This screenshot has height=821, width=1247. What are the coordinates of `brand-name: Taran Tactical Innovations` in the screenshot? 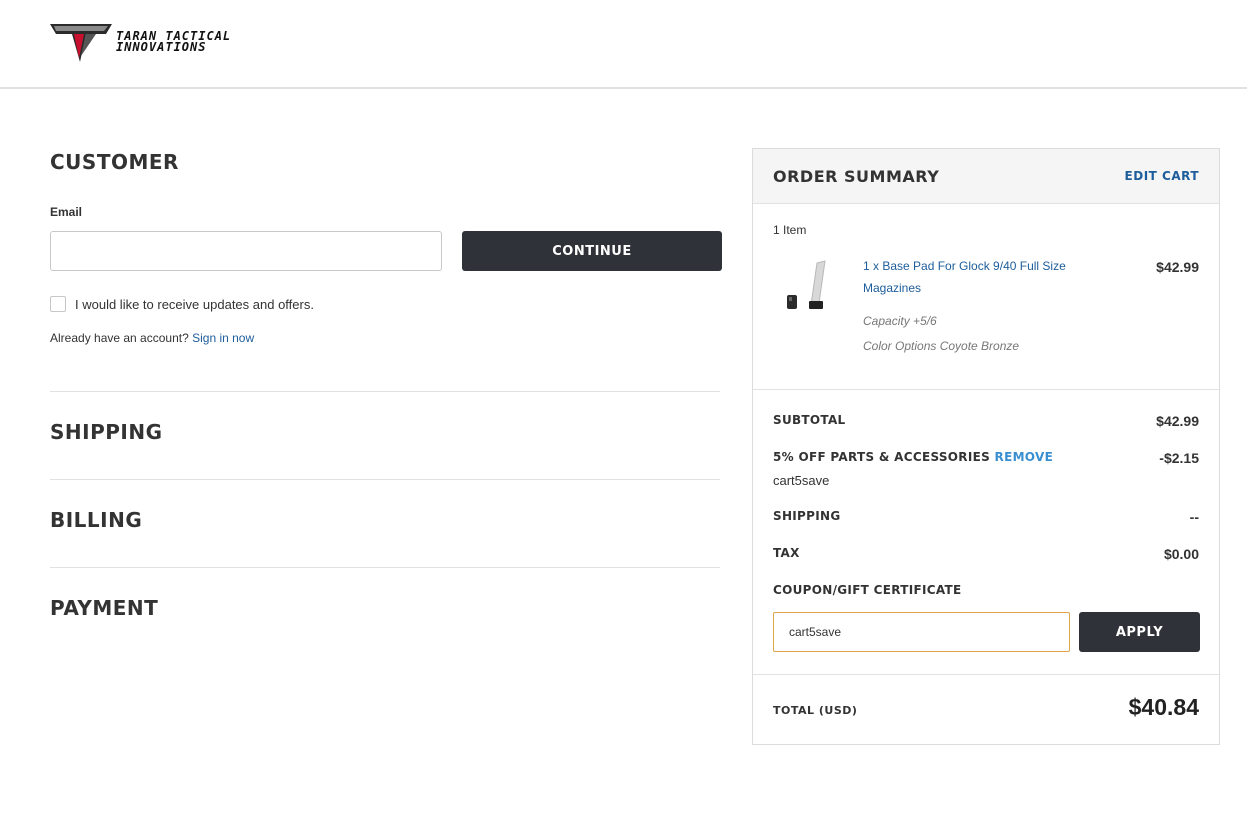 It's located at (173, 42).